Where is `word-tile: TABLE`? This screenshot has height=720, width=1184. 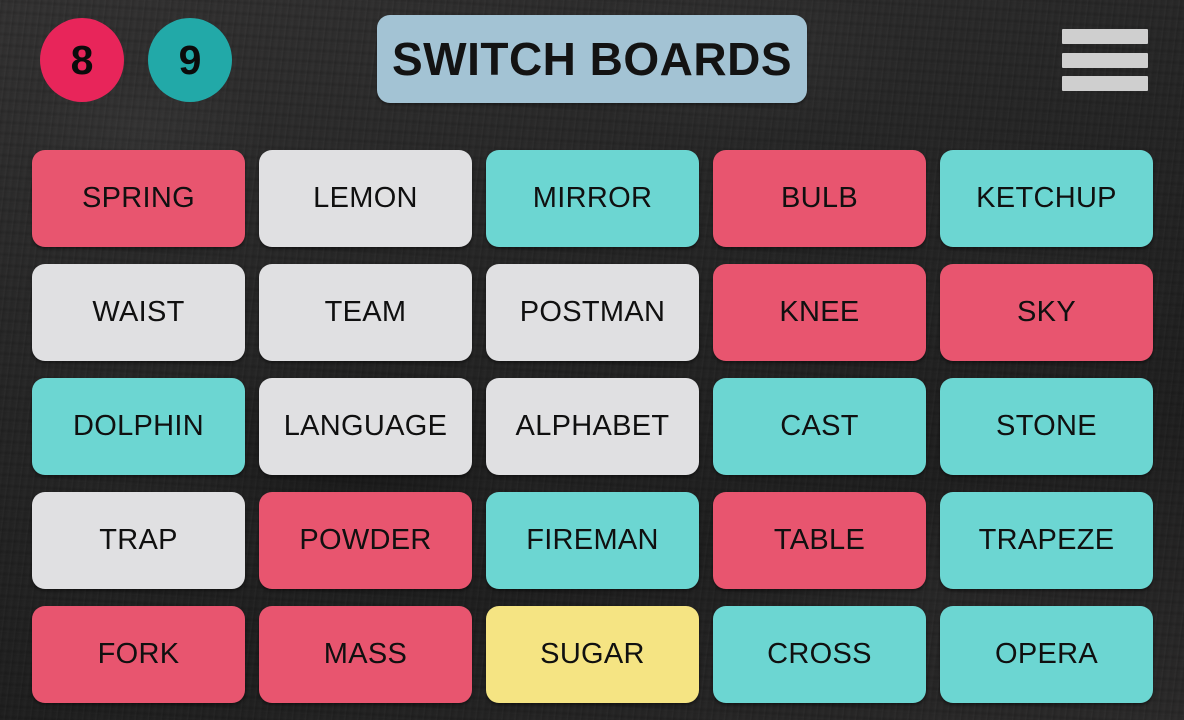 word-tile: TABLE is located at coordinates (819, 540).